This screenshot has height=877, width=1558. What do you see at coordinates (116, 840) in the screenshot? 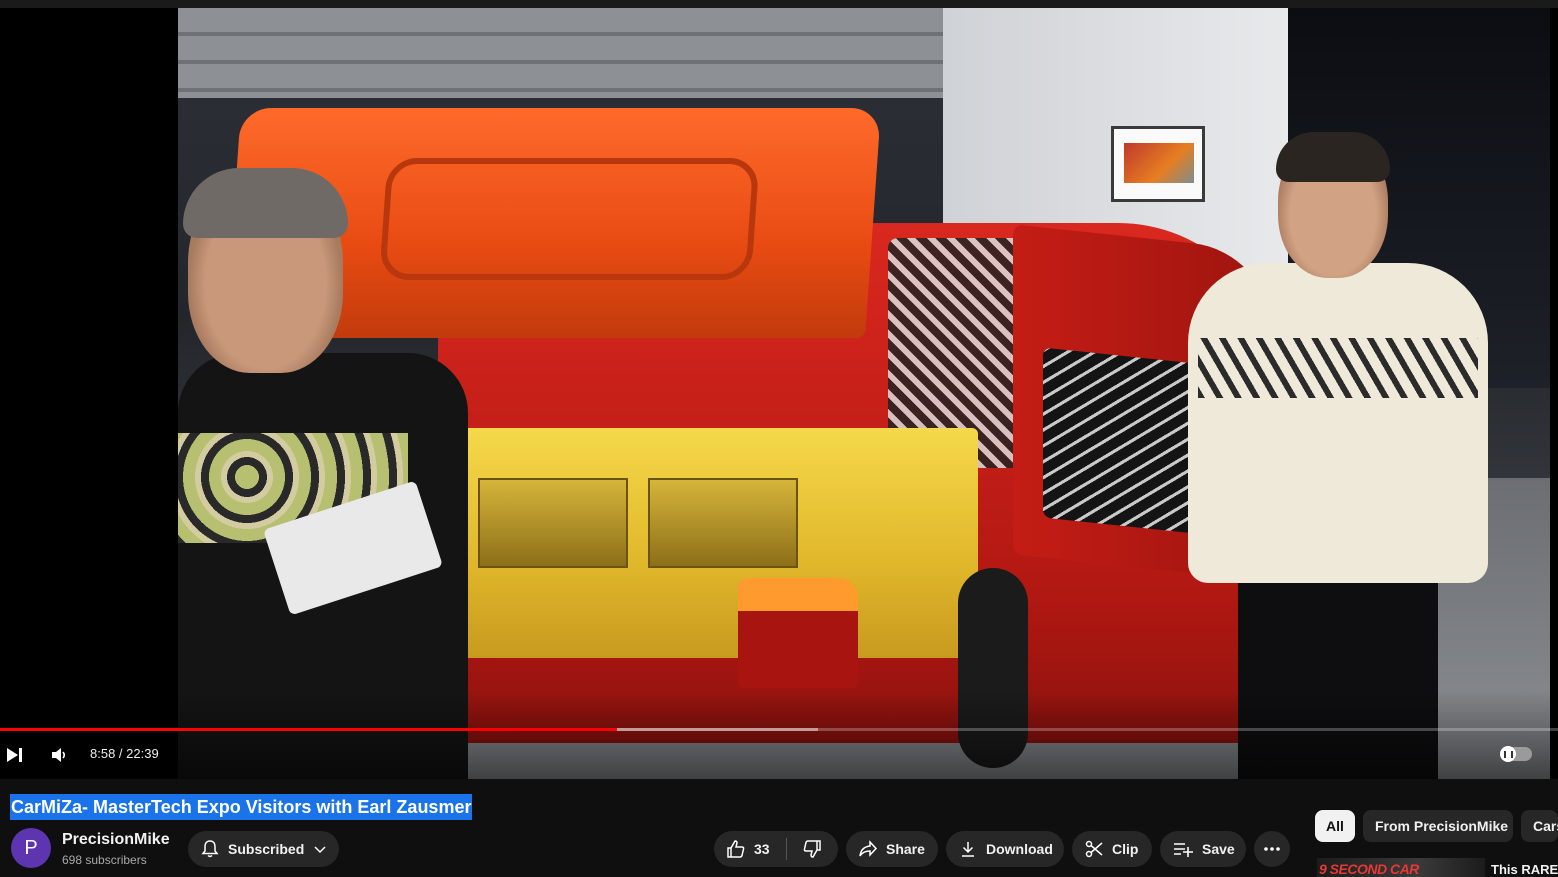
I see `channel-name: PrecisionMike` at bounding box center [116, 840].